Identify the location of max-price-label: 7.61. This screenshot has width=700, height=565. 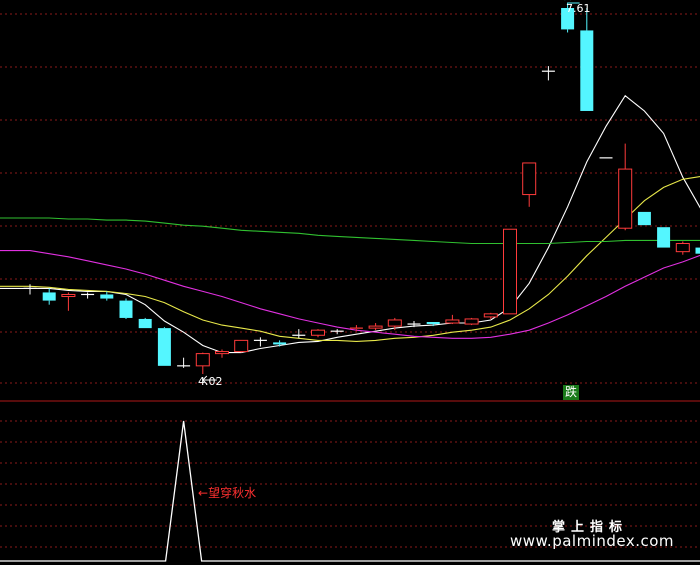
(578, 8).